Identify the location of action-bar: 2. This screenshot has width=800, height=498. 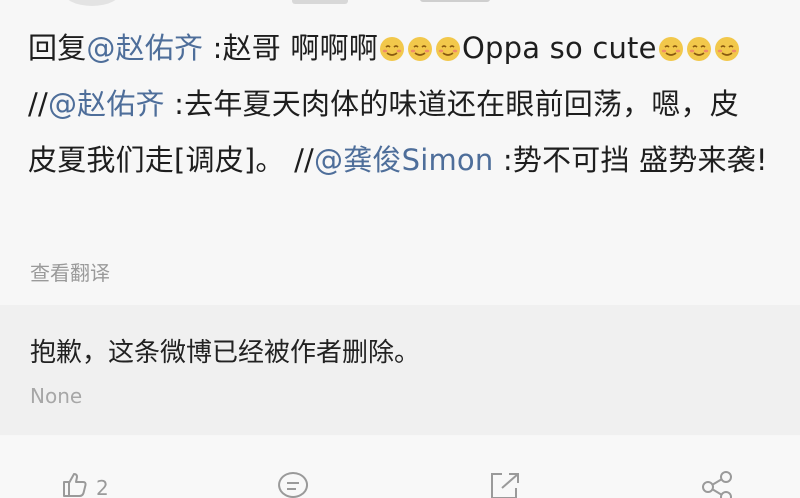
(400, 467).